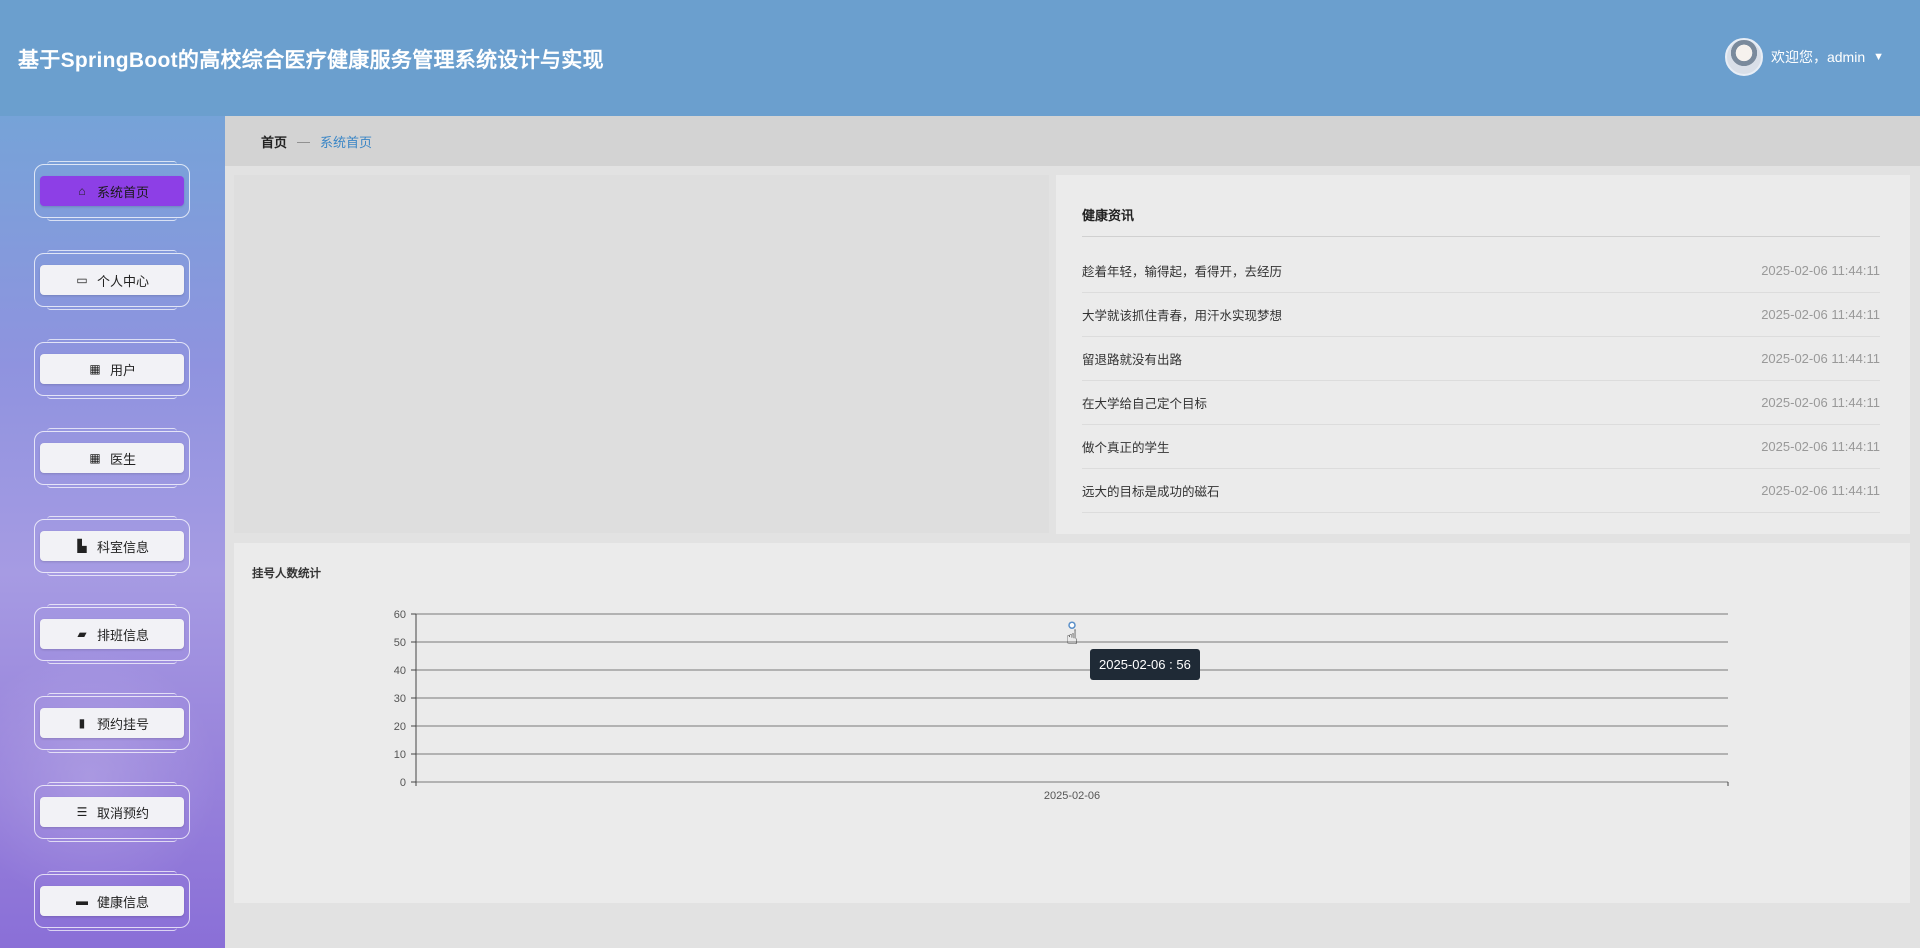 The width and height of the screenshot is (1920, 948). What do you see at coordinates (82, 723) in the screenshot?
I see `bar-chart-icon: ▮` at bounding box center [82, 723].